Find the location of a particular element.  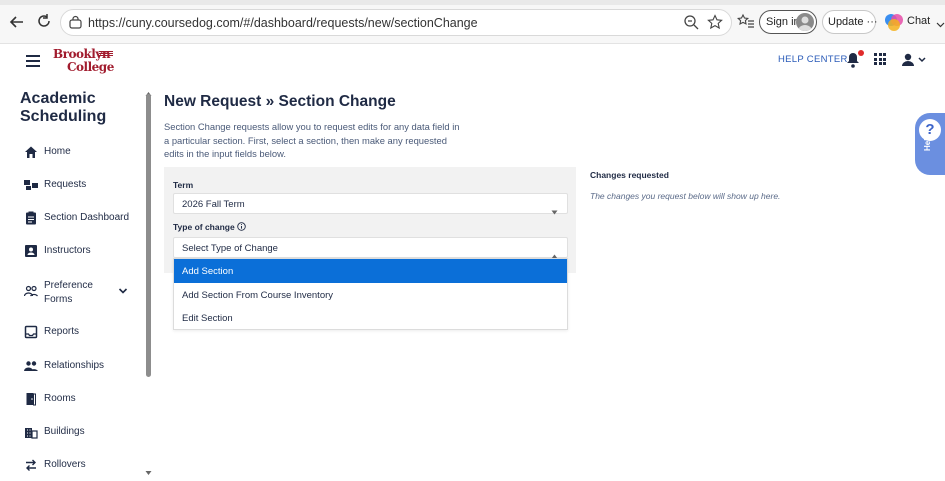

profile-avatar-icon is located at coordinates (805, 22).